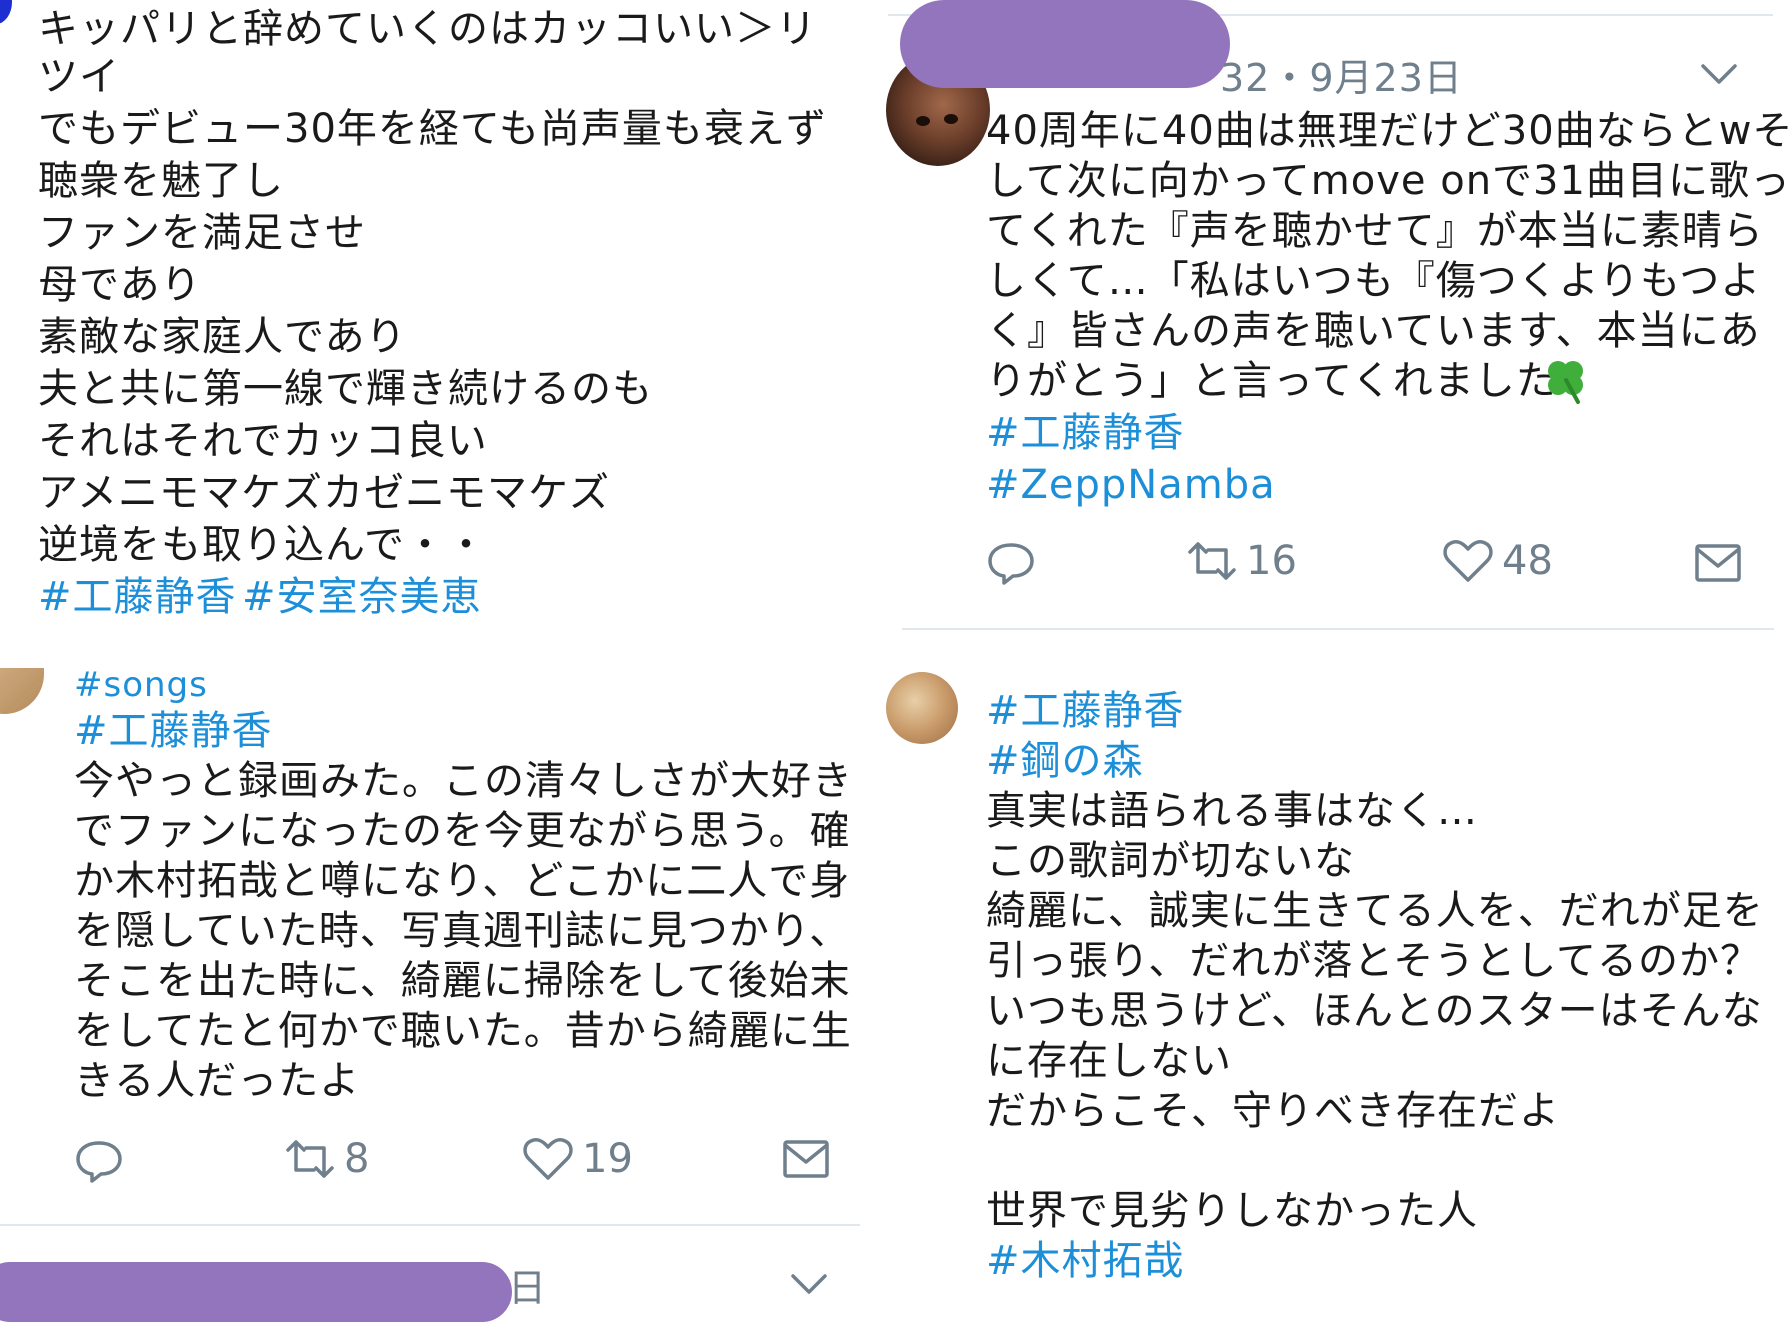 Image resolution: width=1789 pixels, height=1322 pixels. What do you see at coordinates (222, 337) in the screenshot?
I see `tweet-line: 素敵な家庭人であり` at bounding box center [222, 337].